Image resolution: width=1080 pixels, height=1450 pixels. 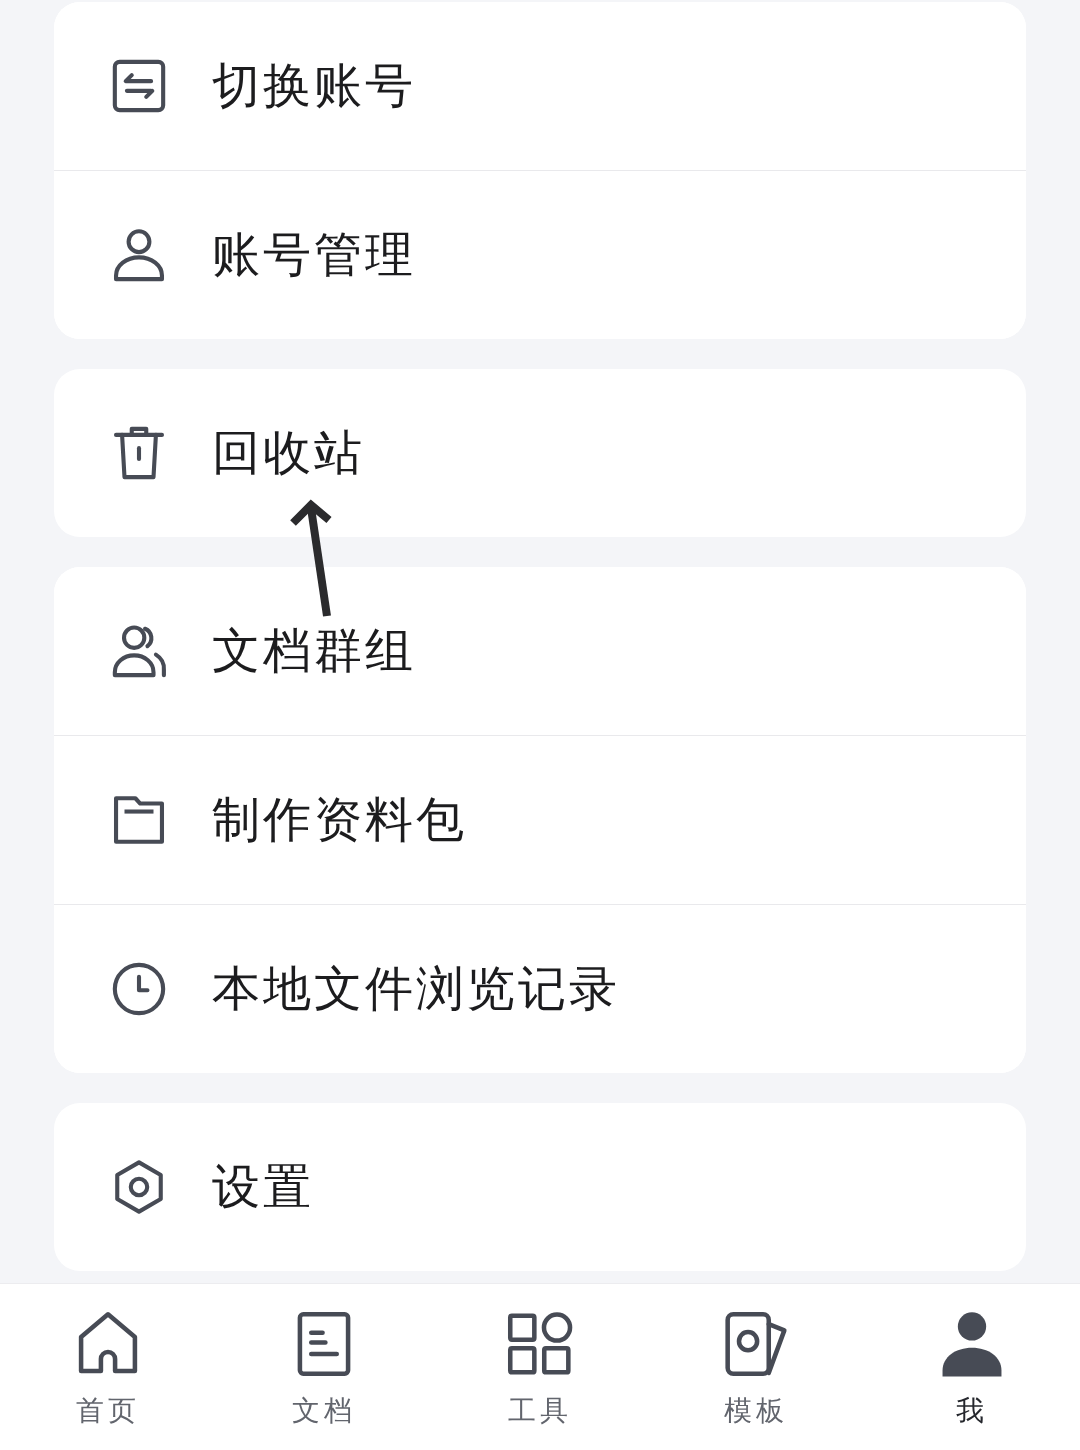 What do you see at coordinates (139, 86) in the screenshot?
I see `swap-arrows-icon` at bounding box center [139, 86].